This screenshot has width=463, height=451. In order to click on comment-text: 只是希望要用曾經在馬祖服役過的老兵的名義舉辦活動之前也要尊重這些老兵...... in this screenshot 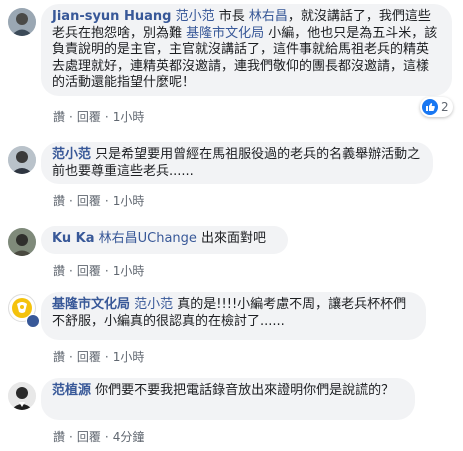, I will do `click(236, 163)`.